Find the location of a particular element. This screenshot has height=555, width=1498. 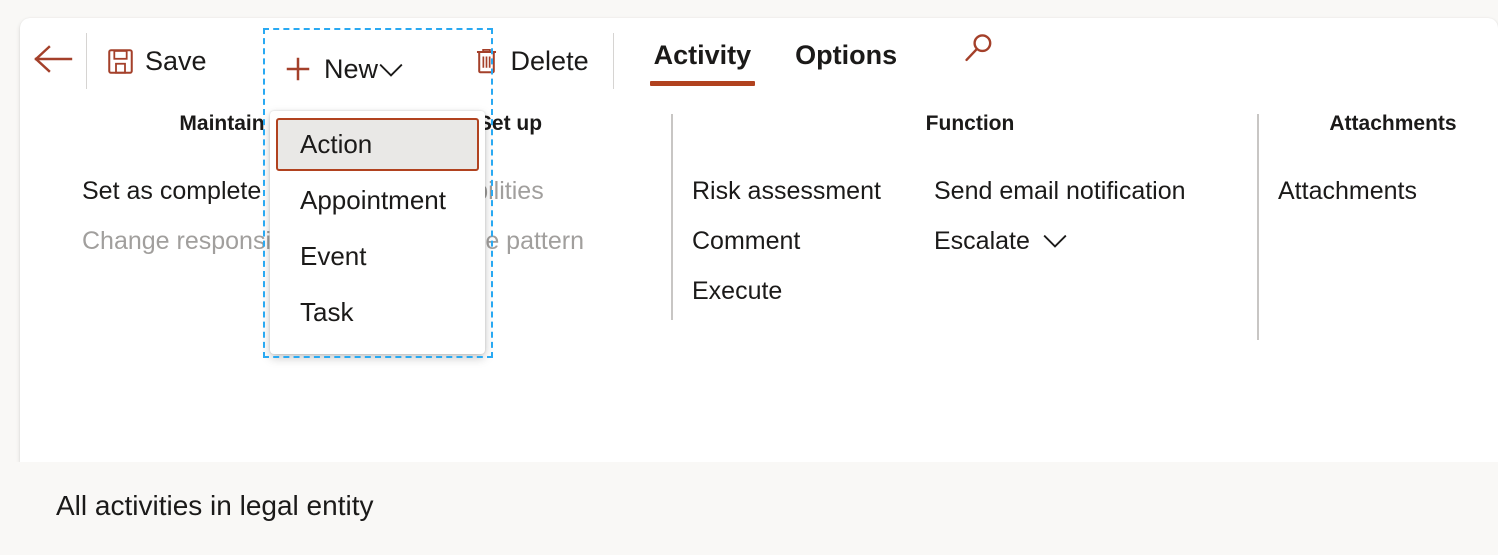

dropdown-item-event: Event is located at coordinates (377, 256).